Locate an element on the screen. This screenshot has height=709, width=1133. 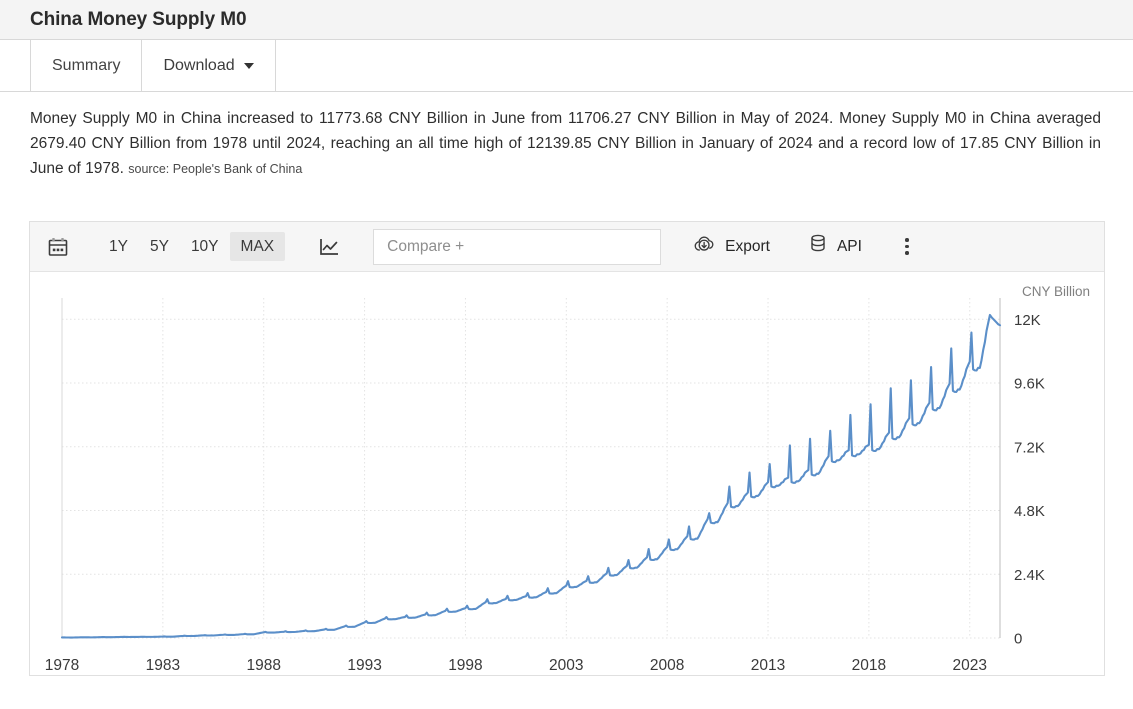
tab-bar-left-spacer is located at coordinates (15, 65).